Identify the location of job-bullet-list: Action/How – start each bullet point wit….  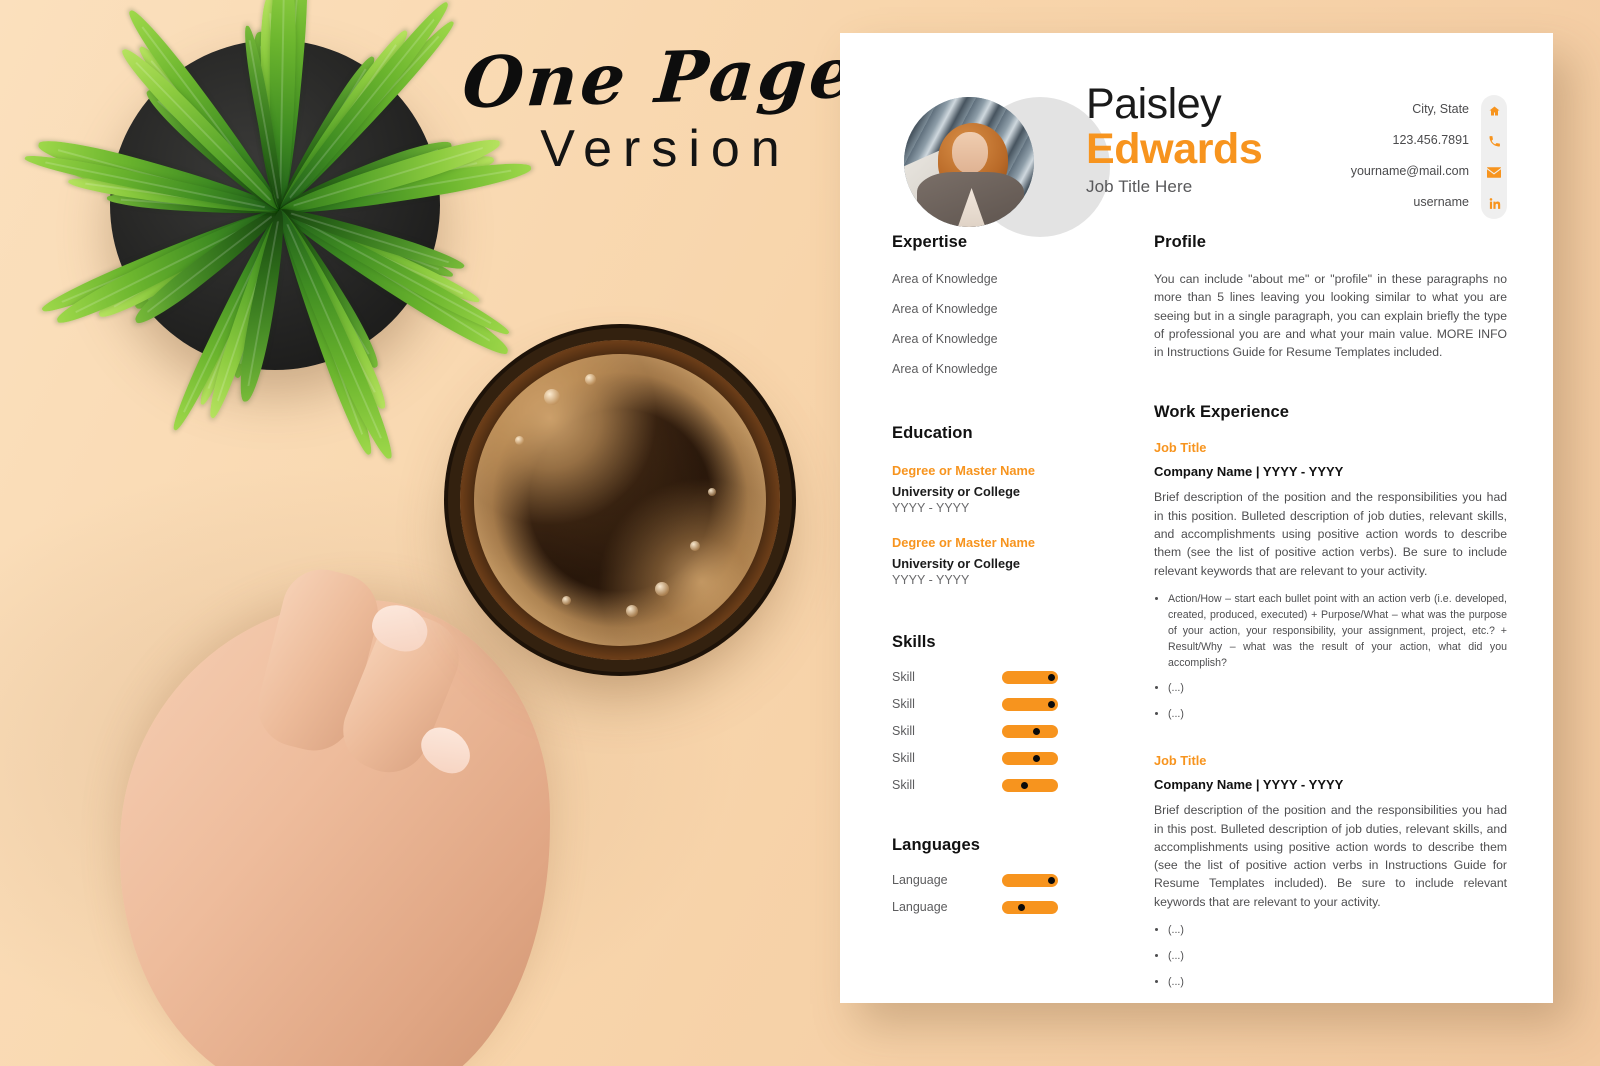
(1330, 657).